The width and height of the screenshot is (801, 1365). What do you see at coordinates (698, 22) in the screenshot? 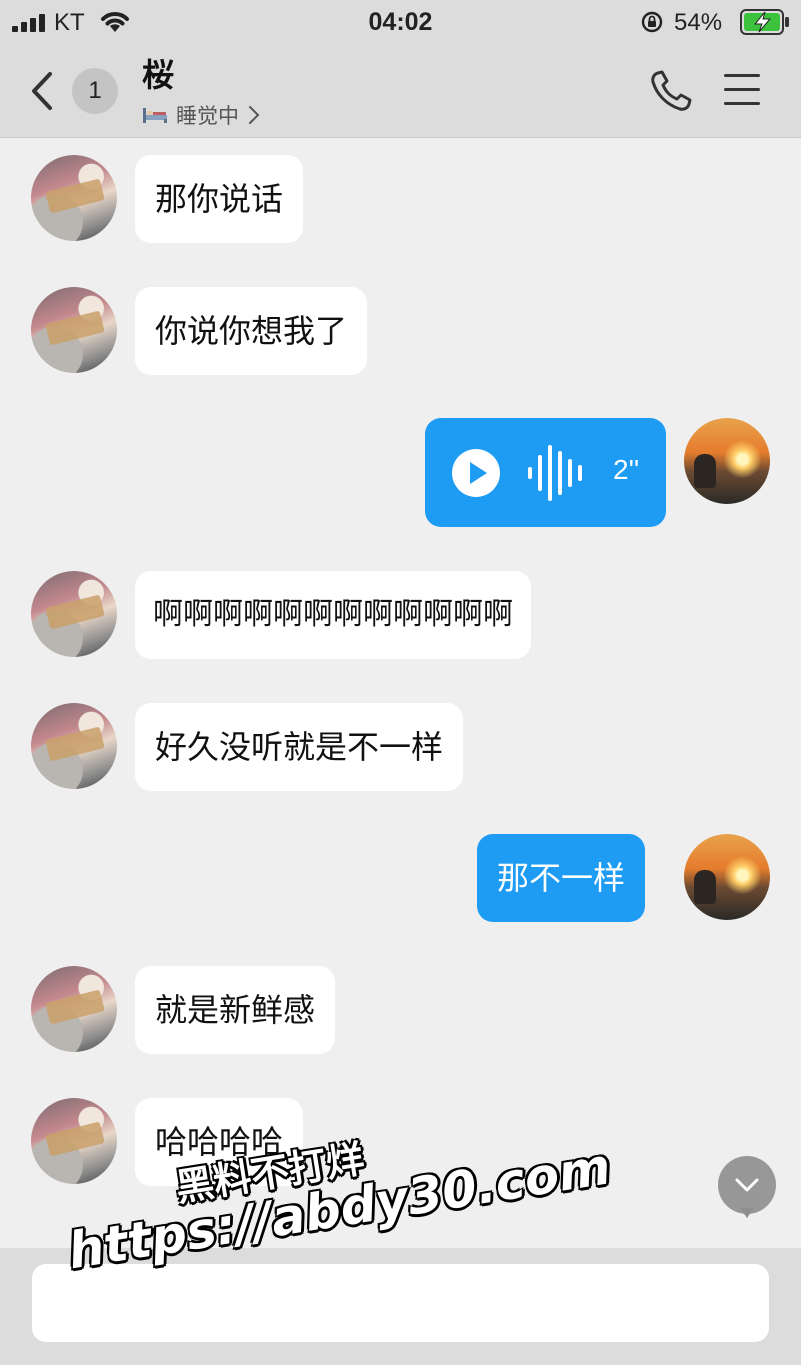
I see `battery-percent: 54%` at bounding box center [698, 22].